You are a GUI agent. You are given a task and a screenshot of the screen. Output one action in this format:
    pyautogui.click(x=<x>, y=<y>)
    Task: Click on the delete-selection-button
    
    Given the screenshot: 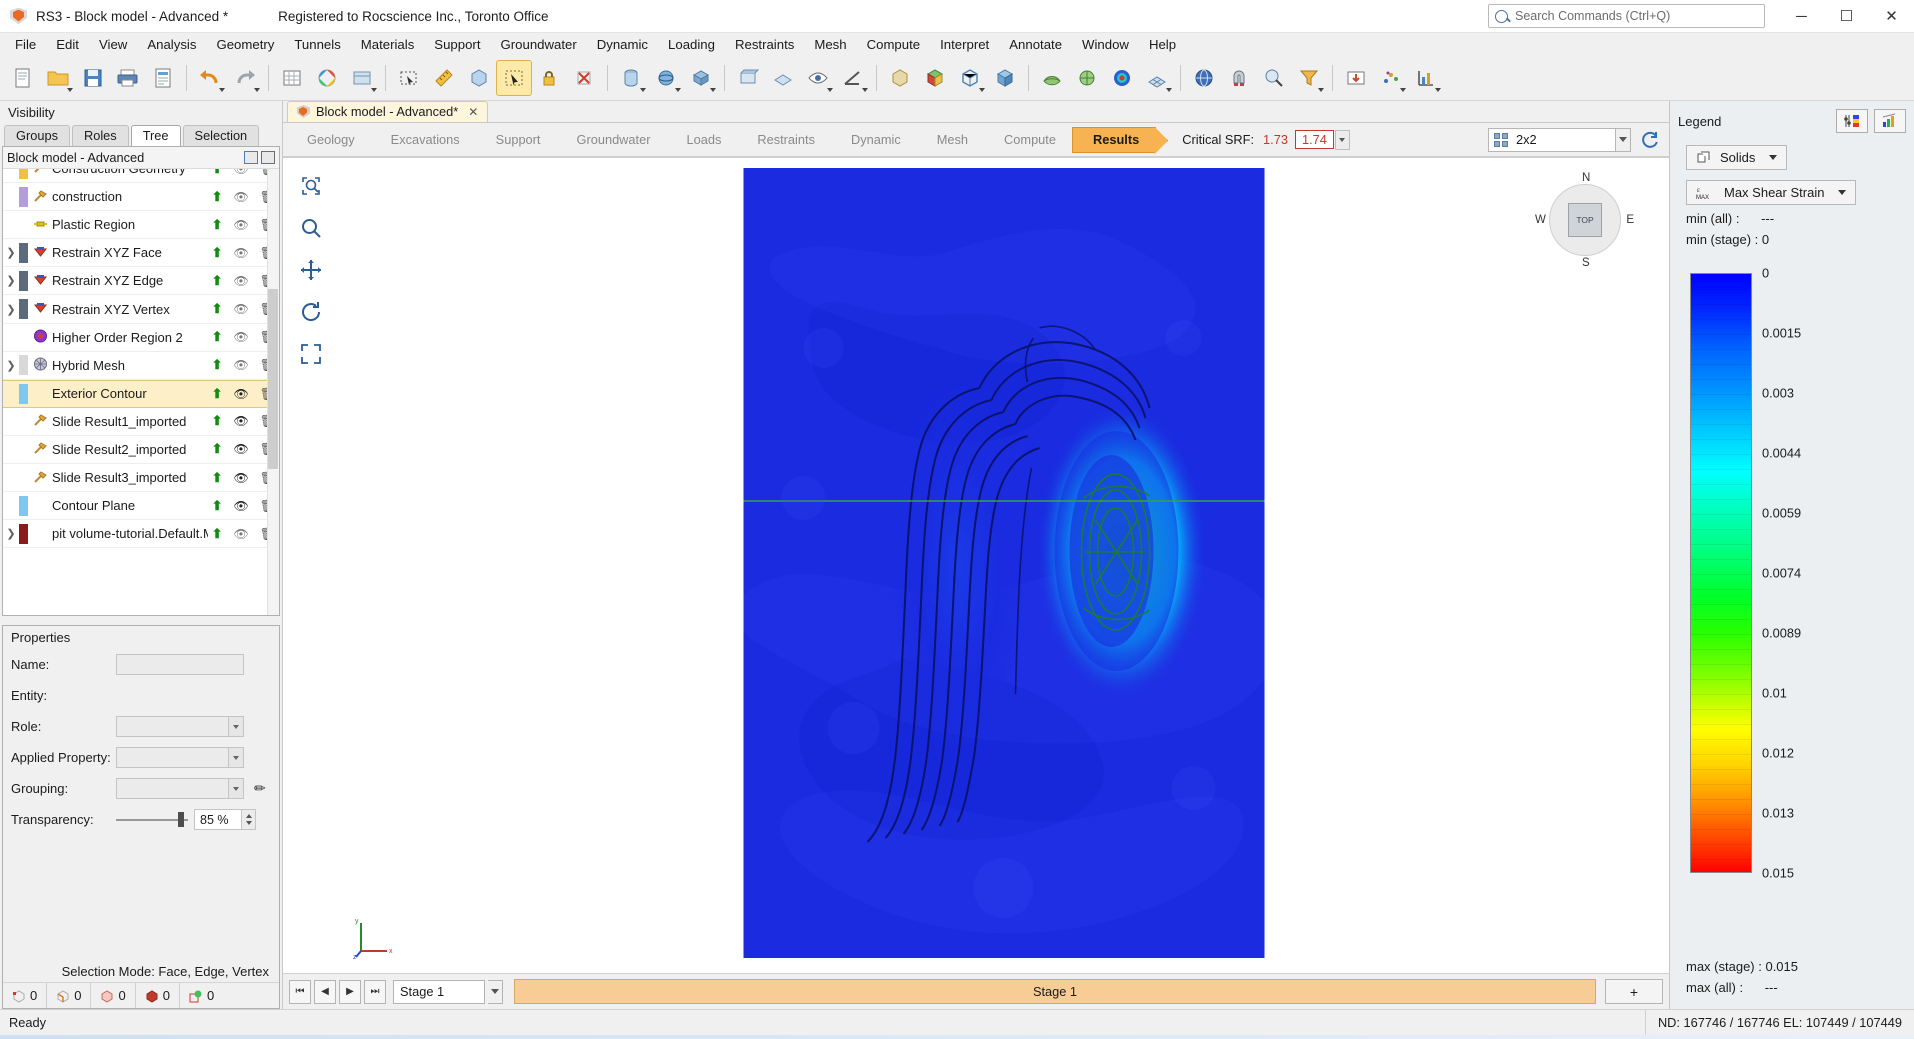 What is the action you would take?
    pyautogui.click(x=584, y=78)
    